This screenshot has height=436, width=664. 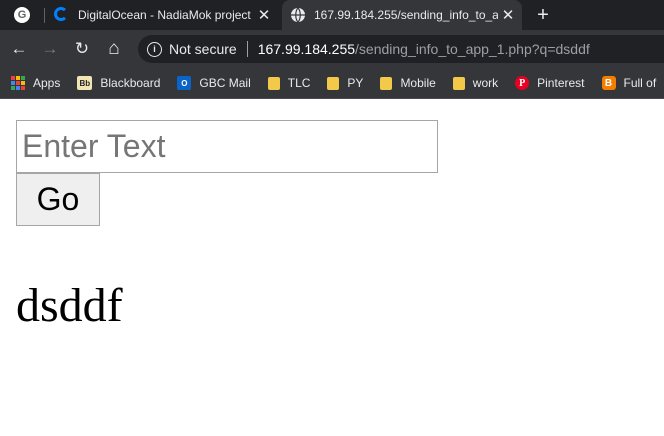 I want to click on bookmark-label: GBC Mail, so click(x=225, y=83).